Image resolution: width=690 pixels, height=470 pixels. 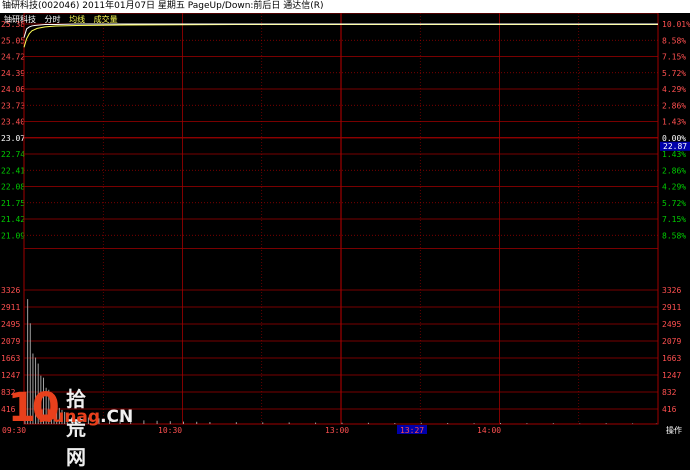 I want to click on percent-tick-label: 10.01%, so click(x=676, y=24).